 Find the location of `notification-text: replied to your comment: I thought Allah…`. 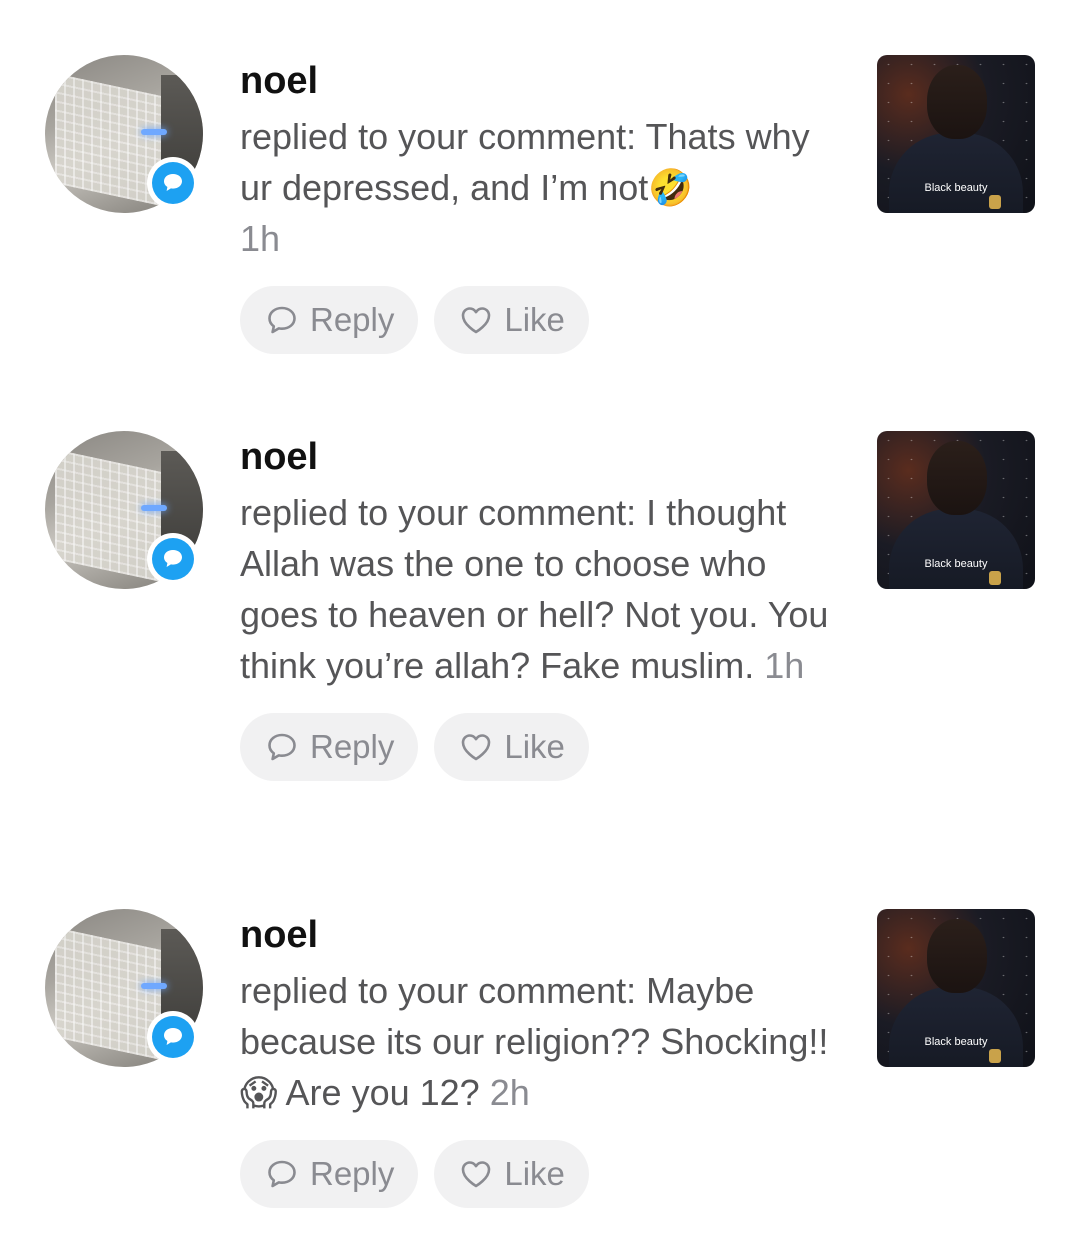

notification-text: replied to your comment: I thought Allah… is located at coordinates (540, 589).